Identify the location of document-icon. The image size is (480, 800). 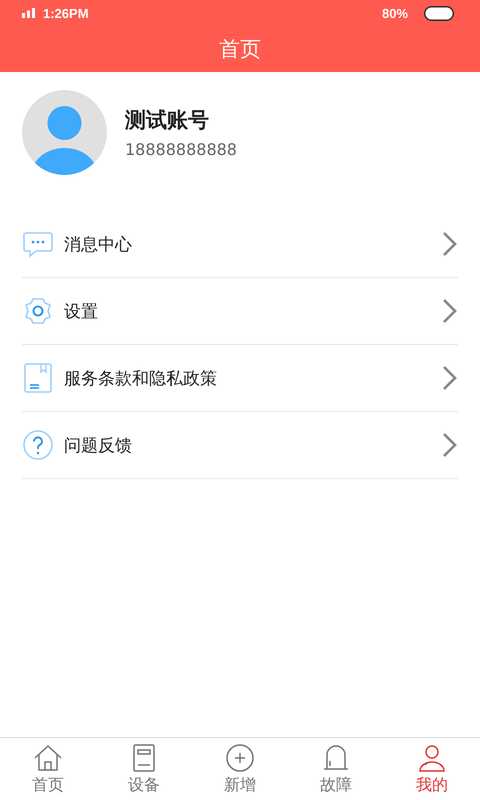
(38, 378).